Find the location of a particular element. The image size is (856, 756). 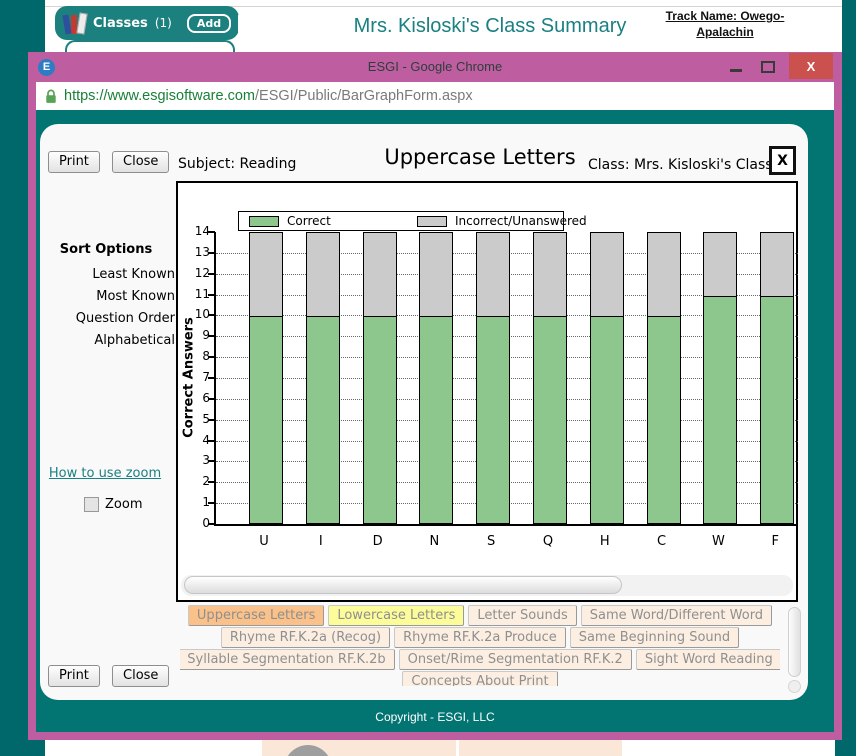

y-tick-7: 7 is located at coordinates (206, 377).